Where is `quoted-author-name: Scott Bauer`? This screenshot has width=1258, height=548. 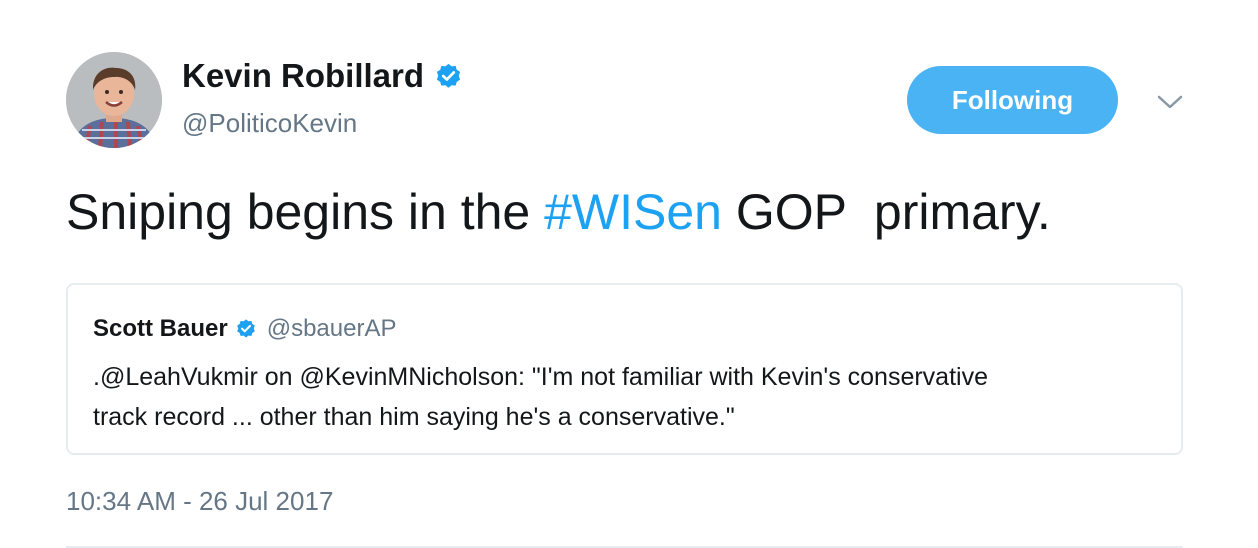 quoted-author-name: Scott Bauer is located at coordinates (160, 328).